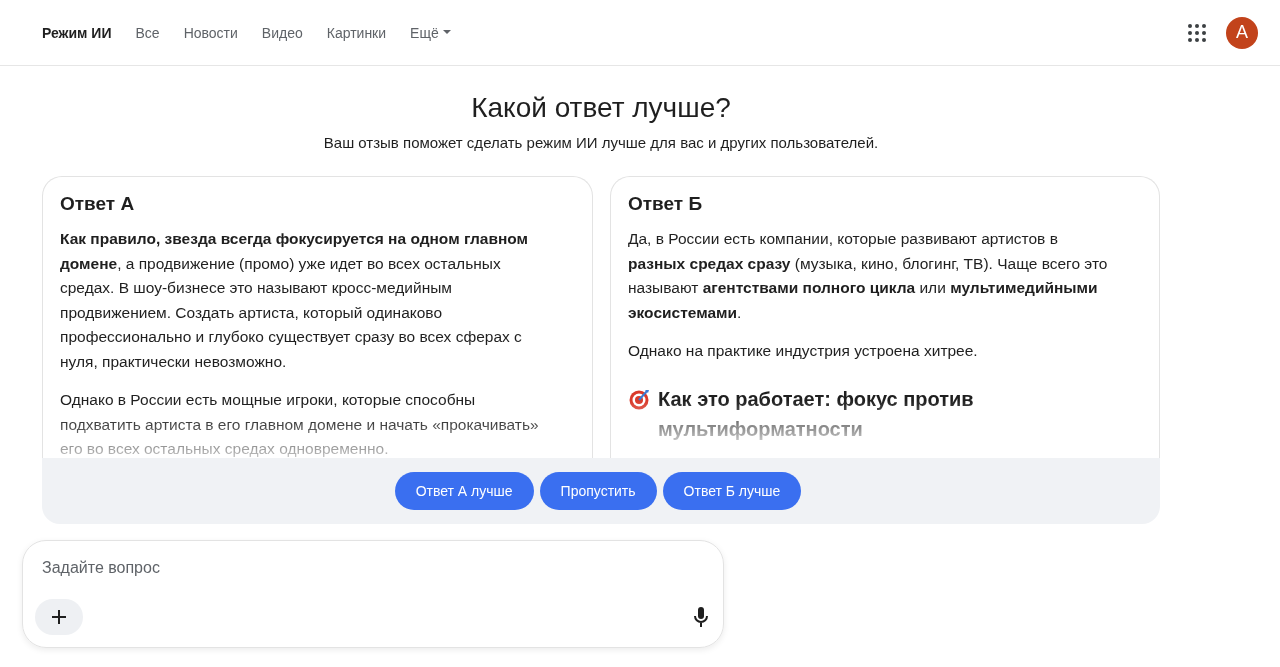  Describe the element at coordinates (1242, 32) in the screenshot. I see `account-avatar: A` at that location.